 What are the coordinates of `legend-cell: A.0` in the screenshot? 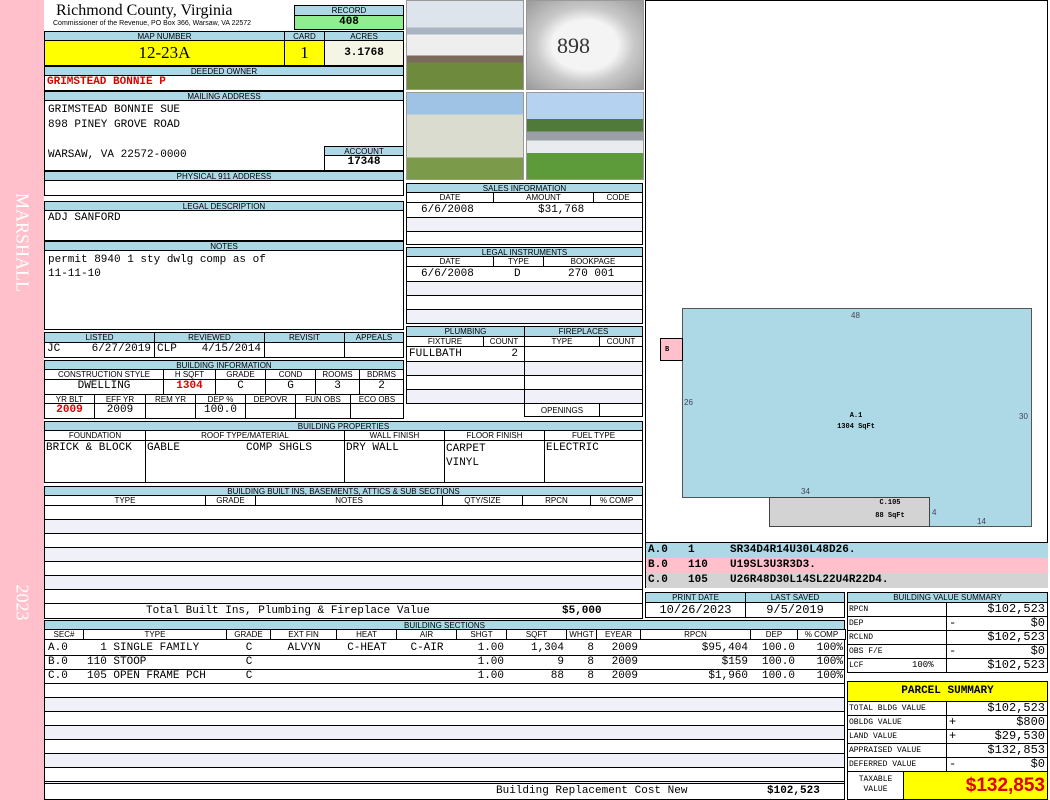 It's located at (658, 550).